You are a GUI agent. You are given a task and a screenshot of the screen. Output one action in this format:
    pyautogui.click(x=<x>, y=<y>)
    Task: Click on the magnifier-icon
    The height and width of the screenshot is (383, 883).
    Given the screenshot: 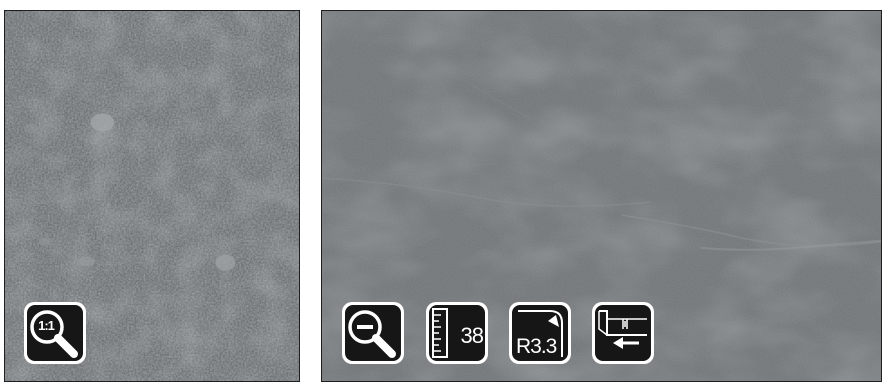 What is the action you would take?
    pyautogui.click(x=54, y=334)
    